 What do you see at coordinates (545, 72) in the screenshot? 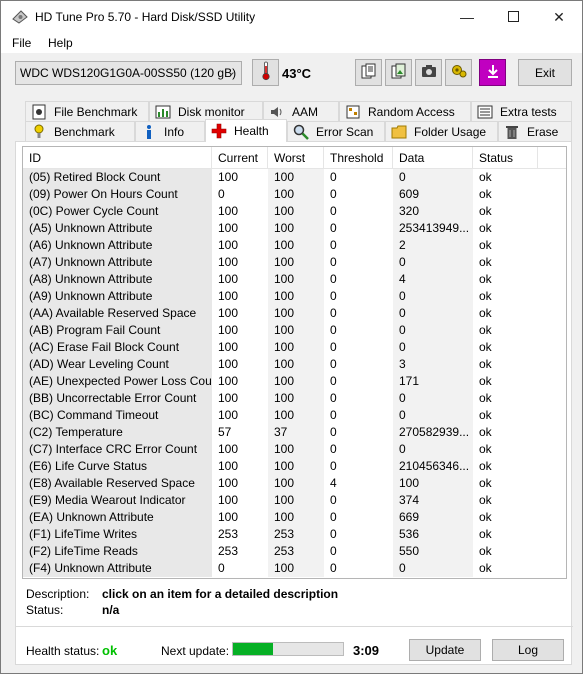
I see `exit-button: Exit` at bounding box center [545, 72].